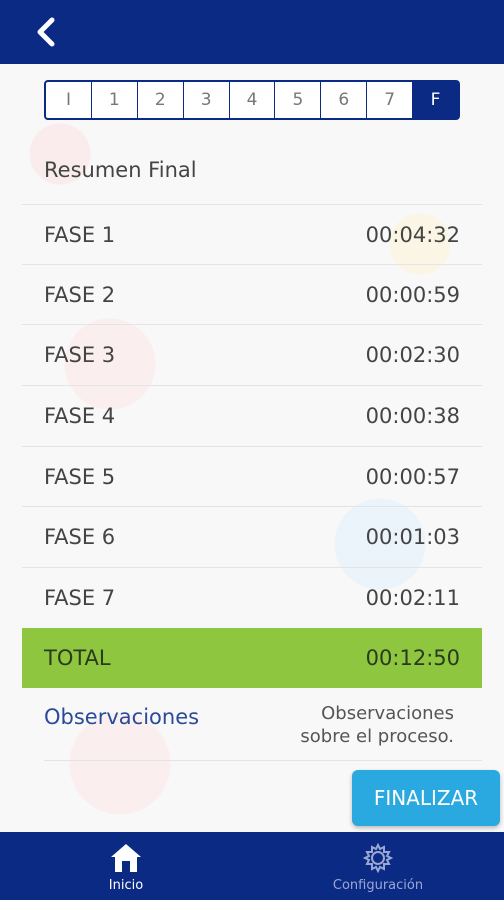 The width and height of the screenshot is (504, 900). Describe the element at coordinates (252, 354) in the screenshot. I see `phase-row: FASE 3 00:02:30` at that location.